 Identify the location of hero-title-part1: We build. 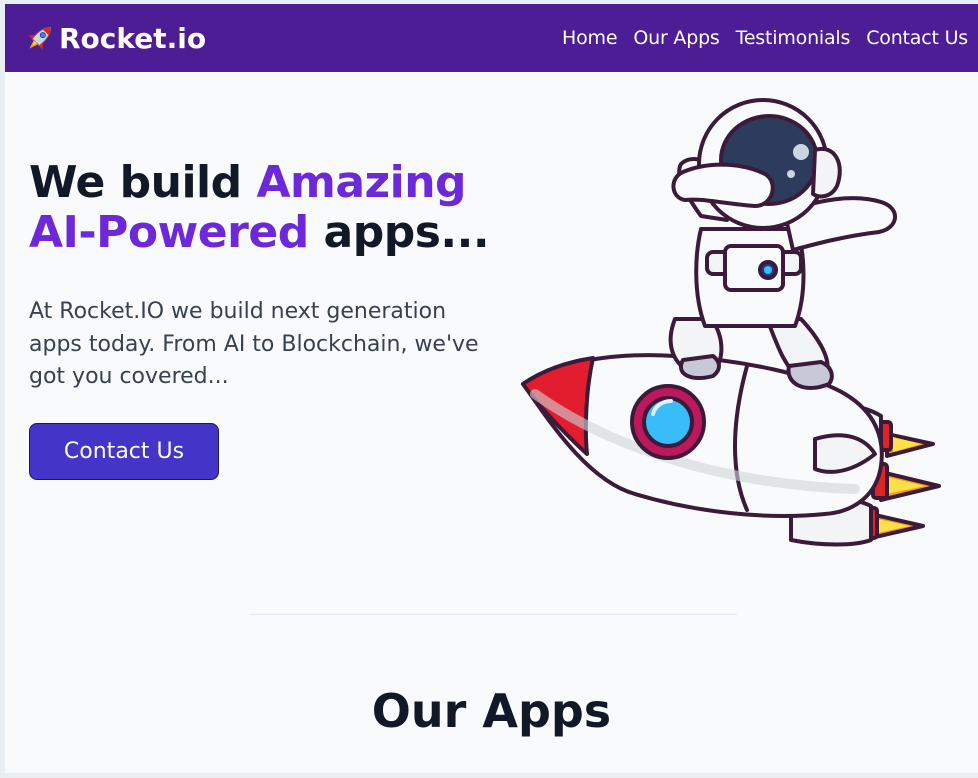
(143, 182).